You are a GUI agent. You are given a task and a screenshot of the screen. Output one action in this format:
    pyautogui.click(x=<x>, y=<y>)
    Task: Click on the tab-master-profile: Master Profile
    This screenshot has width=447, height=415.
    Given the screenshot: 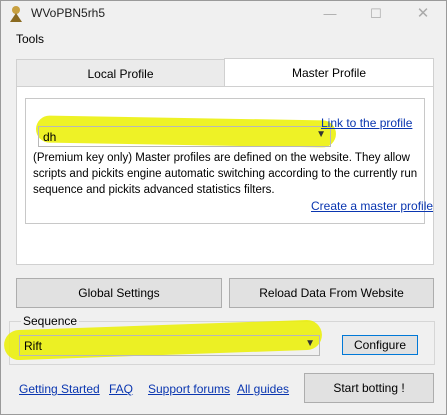 What is the action you would take?
    pyautogui.click(x=329, y=73)
    